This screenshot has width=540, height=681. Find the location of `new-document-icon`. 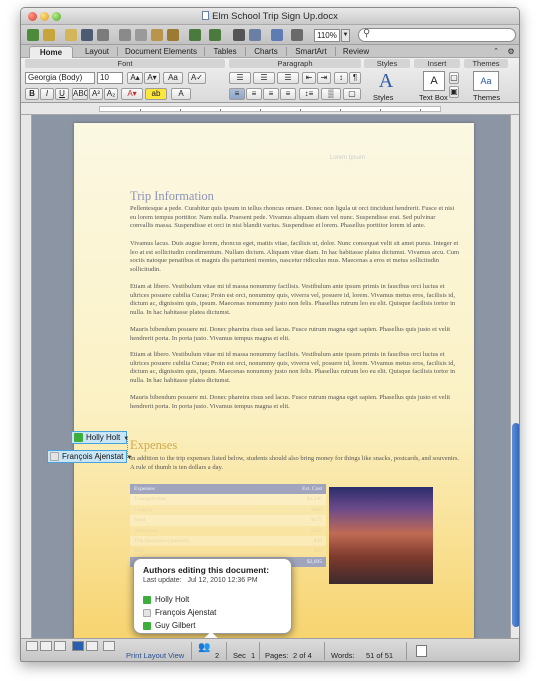

new-document-icon is located at coordinates (33, 35).